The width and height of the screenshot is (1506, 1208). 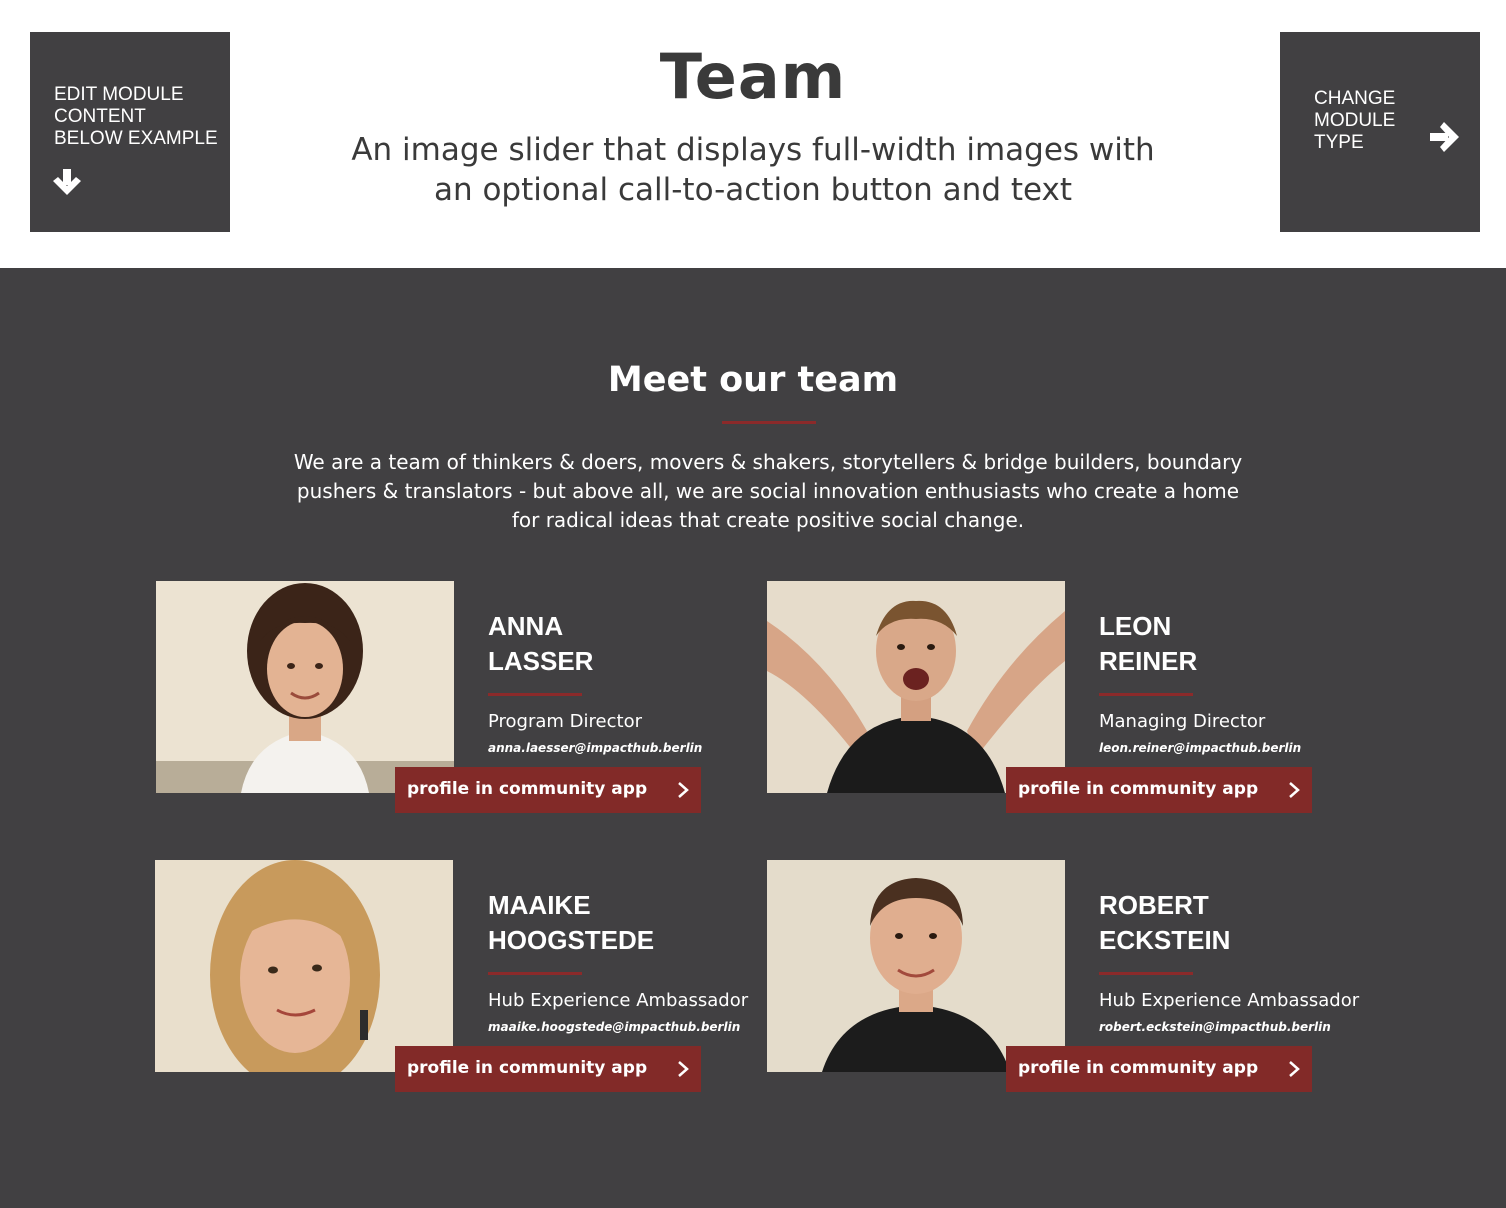 What do you see at coordinates (565, 721) in the screenshot?
I see `member-role: Program Director` at bounding box center [565, 721].